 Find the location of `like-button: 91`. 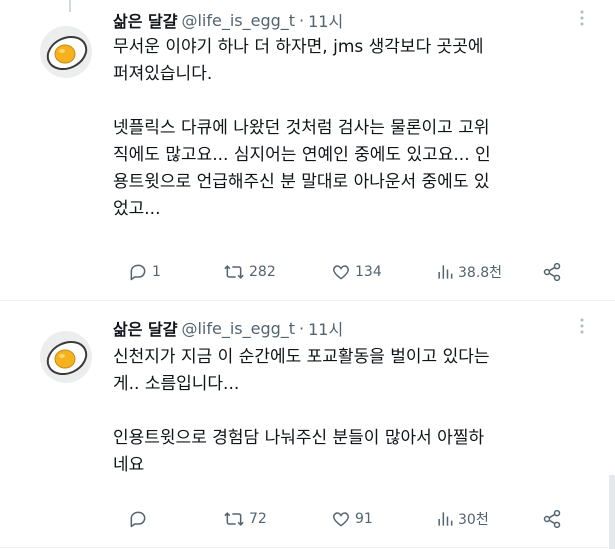

like-button: 91 is located at coordinates (352, 519).